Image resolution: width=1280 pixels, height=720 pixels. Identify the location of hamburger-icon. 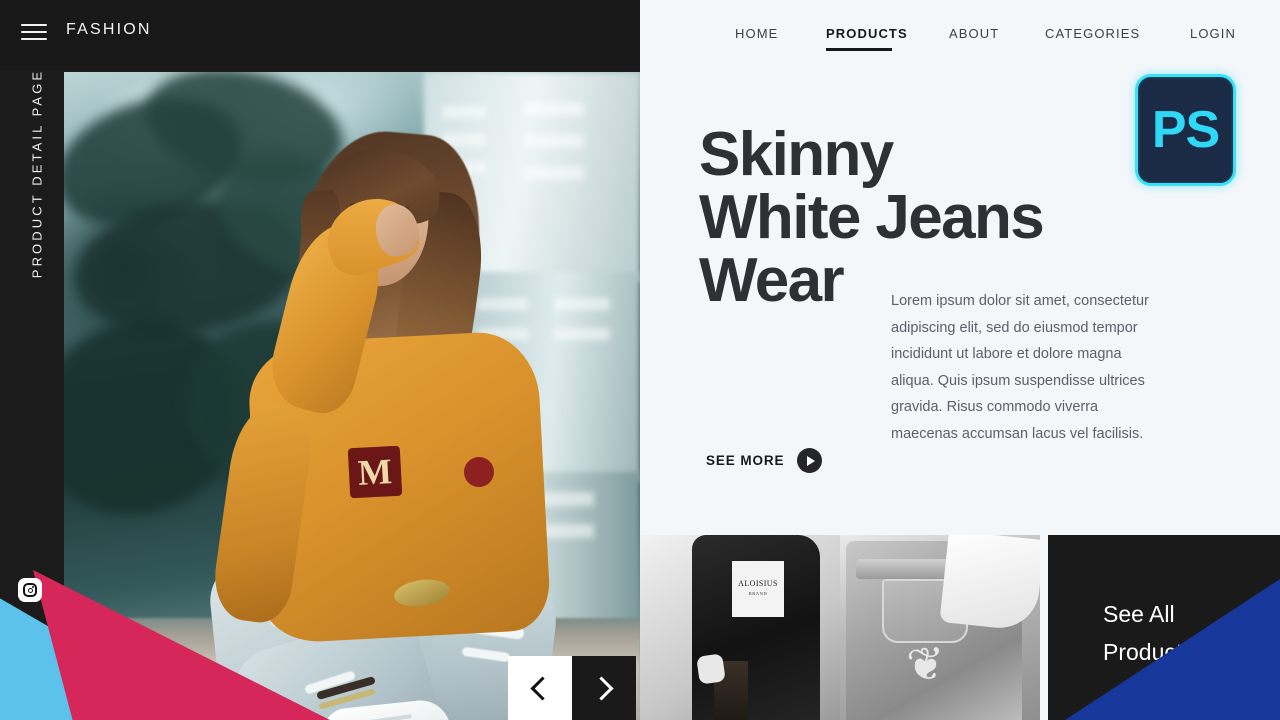
(34, 32).